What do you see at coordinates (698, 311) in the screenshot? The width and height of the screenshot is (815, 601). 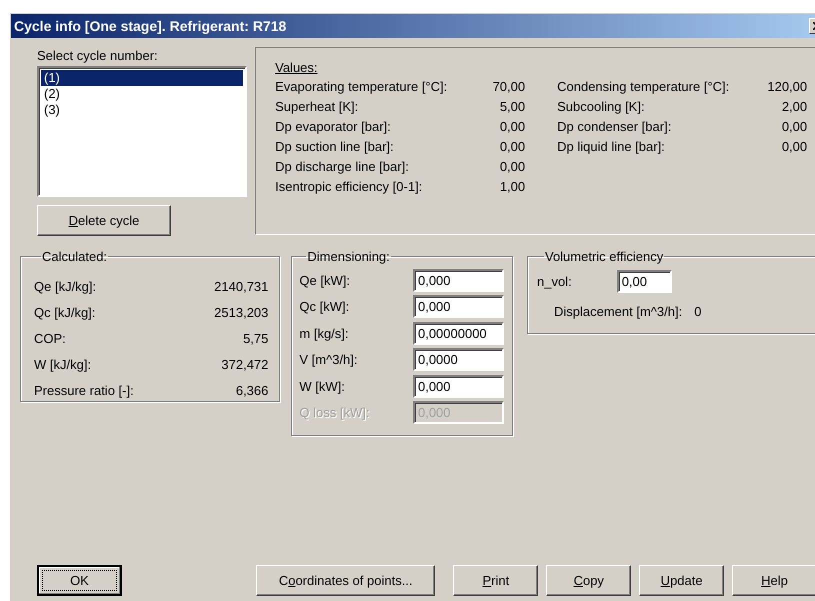 I see `displacement-value: 0` at bounding box center [698, 311].